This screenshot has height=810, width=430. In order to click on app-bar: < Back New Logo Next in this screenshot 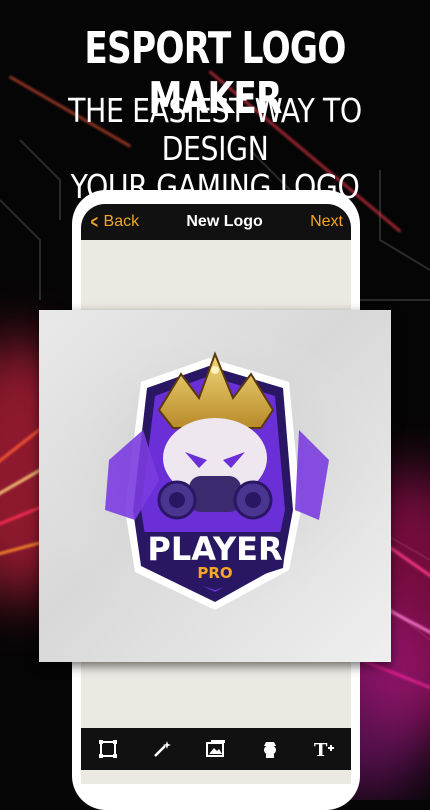, I will do `click(216, 222)`.